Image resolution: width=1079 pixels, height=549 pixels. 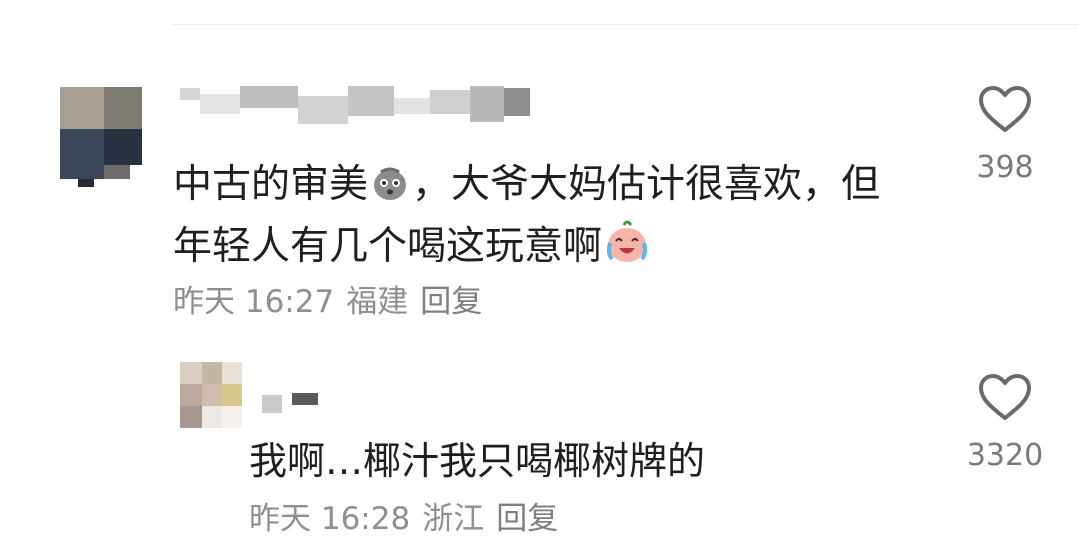 What do you see at coordinates (271, 184) in the screenshot?
I see `comment-text-part: 中古的审美` at bounding box center [271, 184].